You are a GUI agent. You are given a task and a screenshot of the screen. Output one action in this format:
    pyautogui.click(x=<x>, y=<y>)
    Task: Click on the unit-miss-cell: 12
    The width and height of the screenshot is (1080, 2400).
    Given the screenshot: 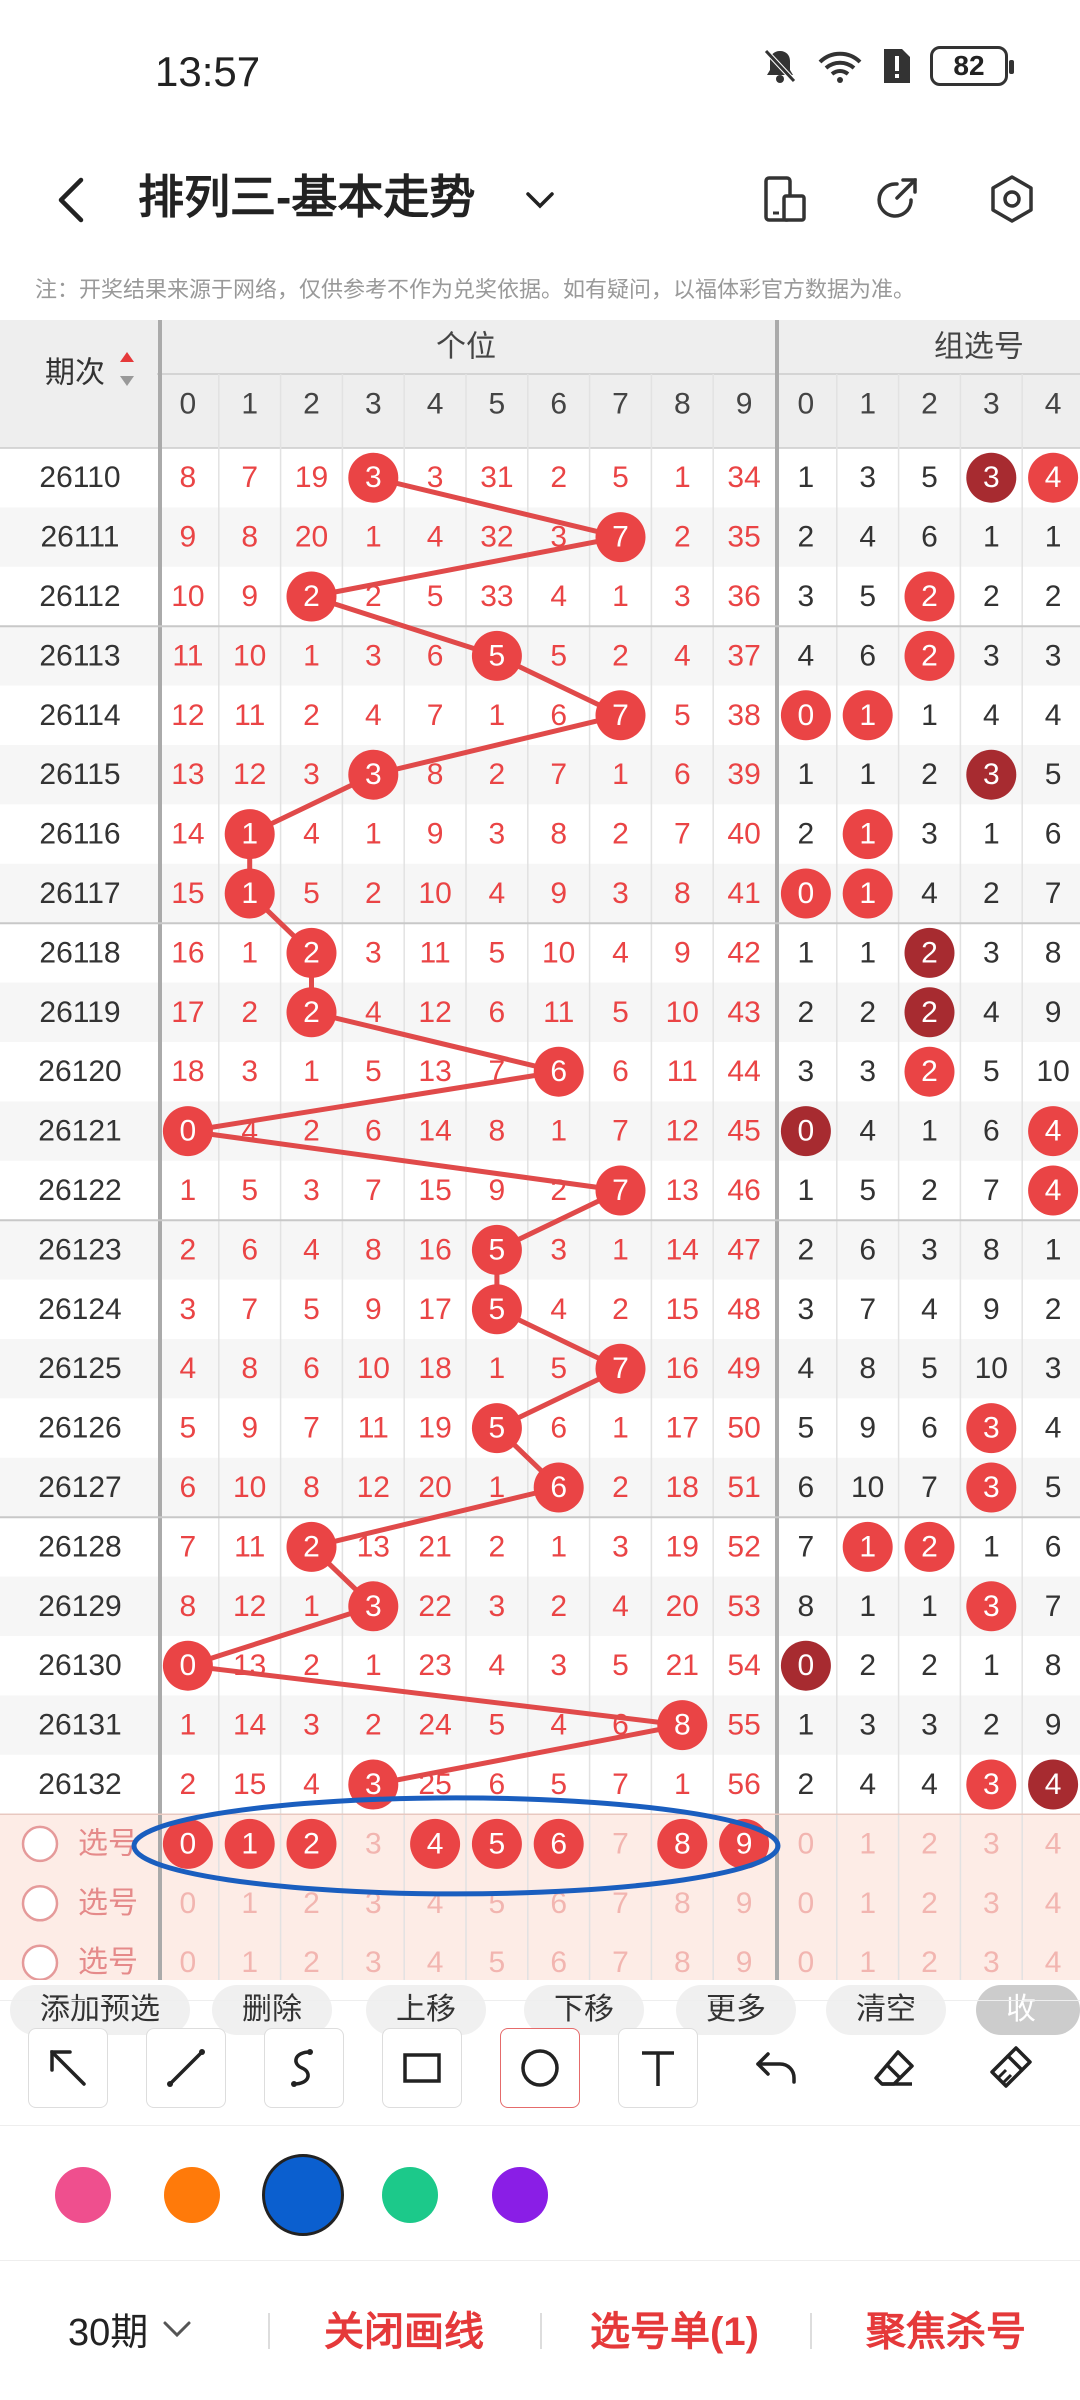 What is the action you would take?
    pyautogui.click(x=249, y=774)
    